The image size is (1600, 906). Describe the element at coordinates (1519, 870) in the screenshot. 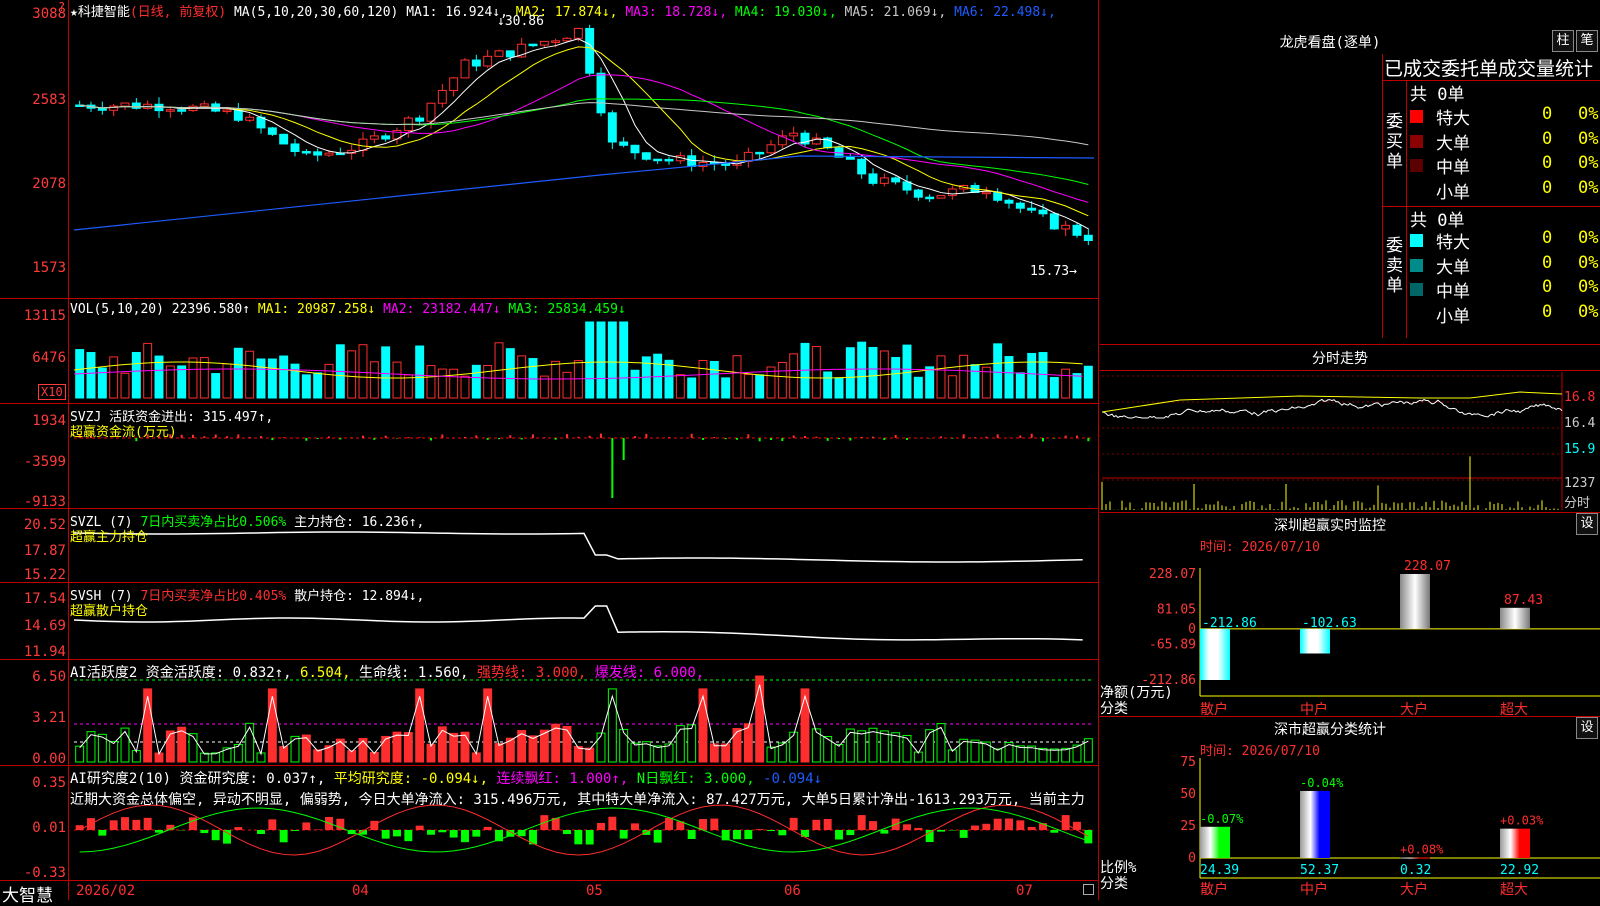

I see `classify-value-label: 22.92` at that location.